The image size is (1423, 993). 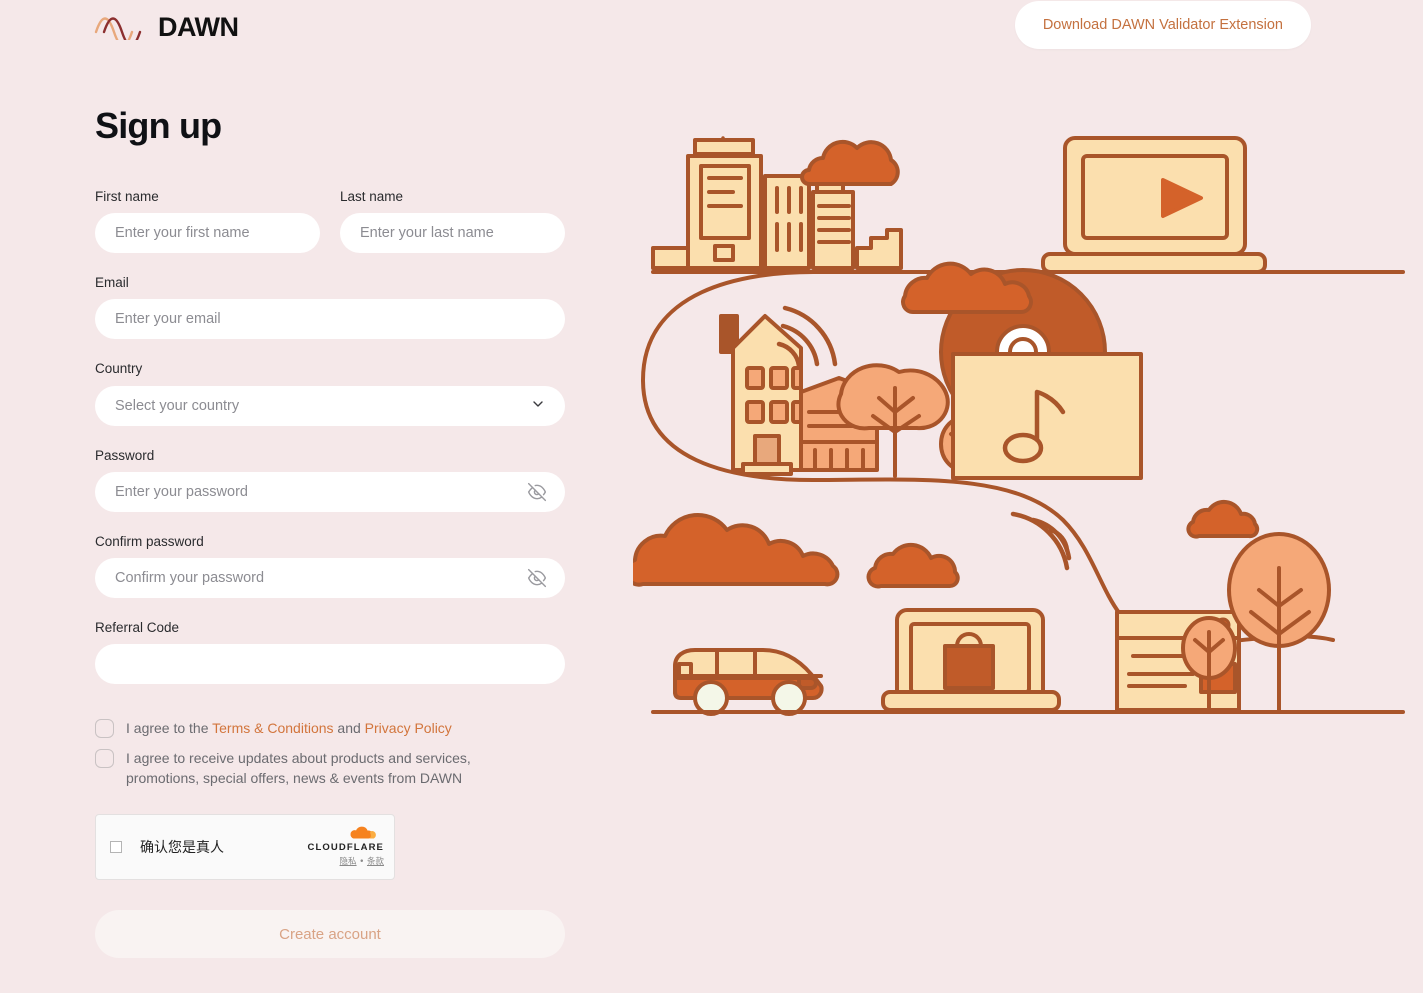 I want to click on first-name-label: First name, so click(x=127, y=196).